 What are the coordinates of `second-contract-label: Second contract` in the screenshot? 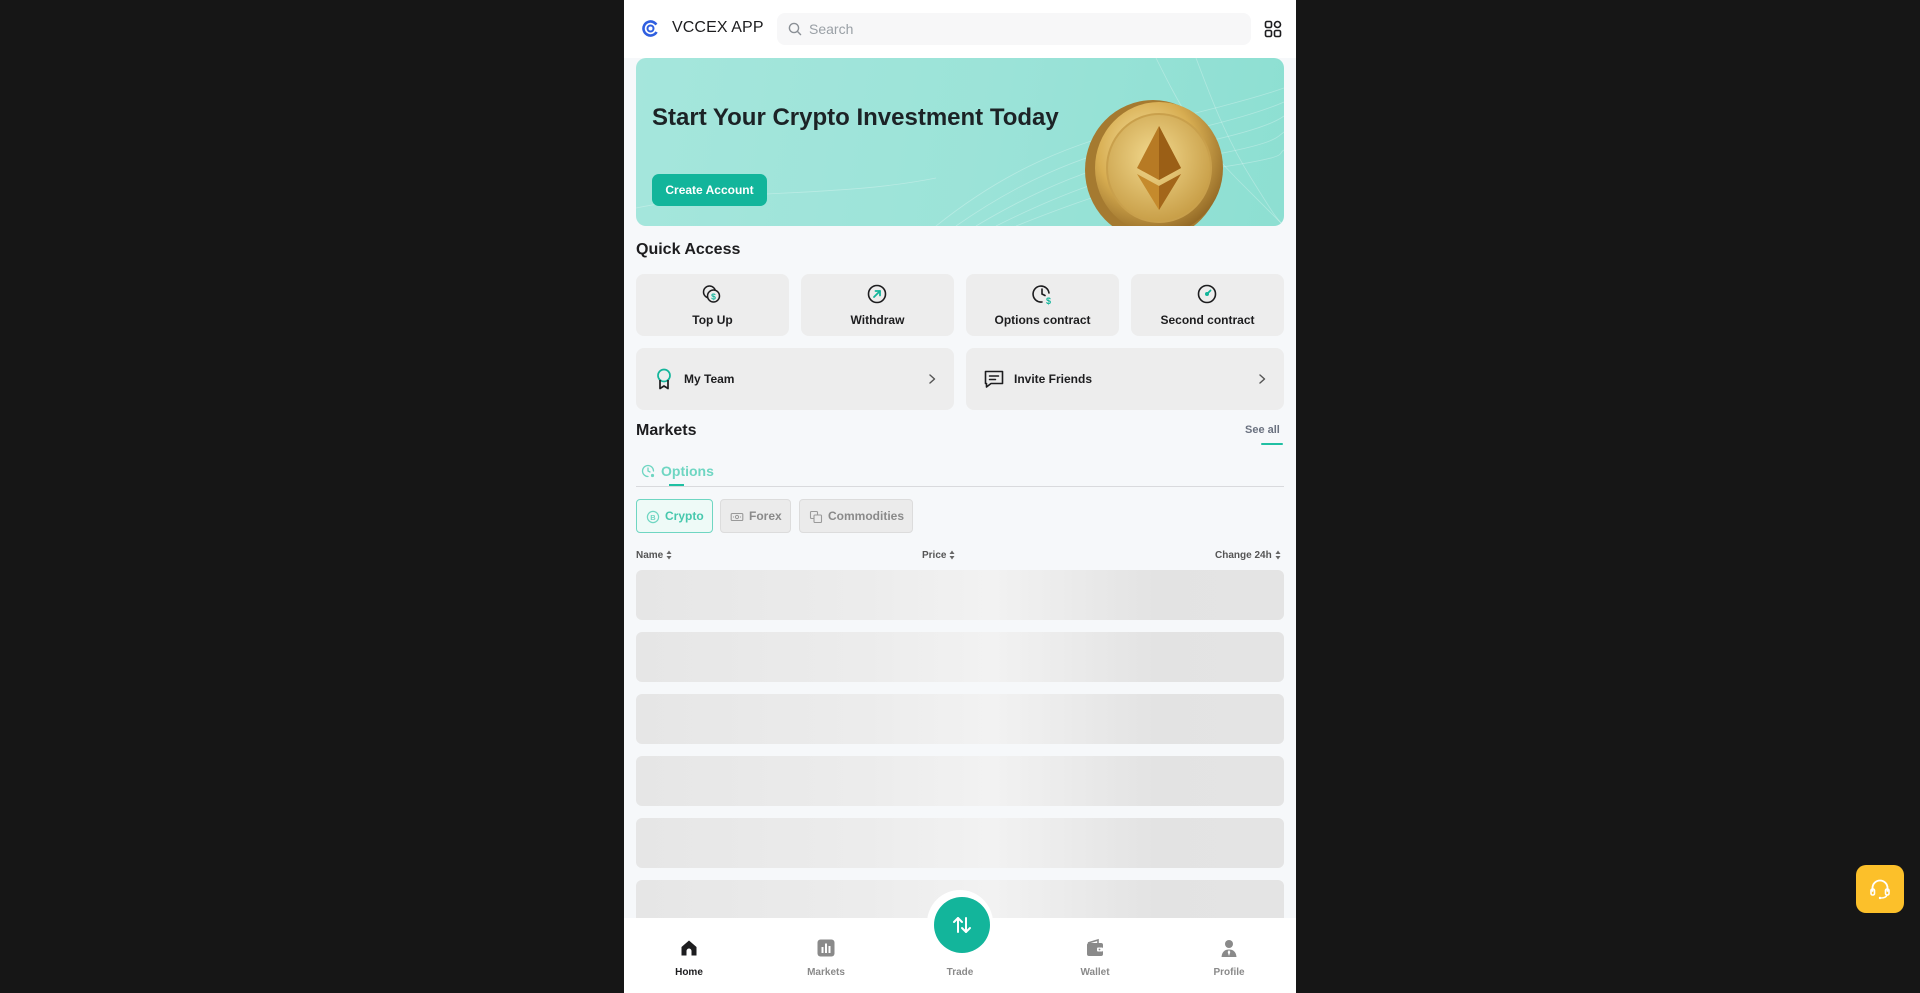 It's located at (1207, 320).